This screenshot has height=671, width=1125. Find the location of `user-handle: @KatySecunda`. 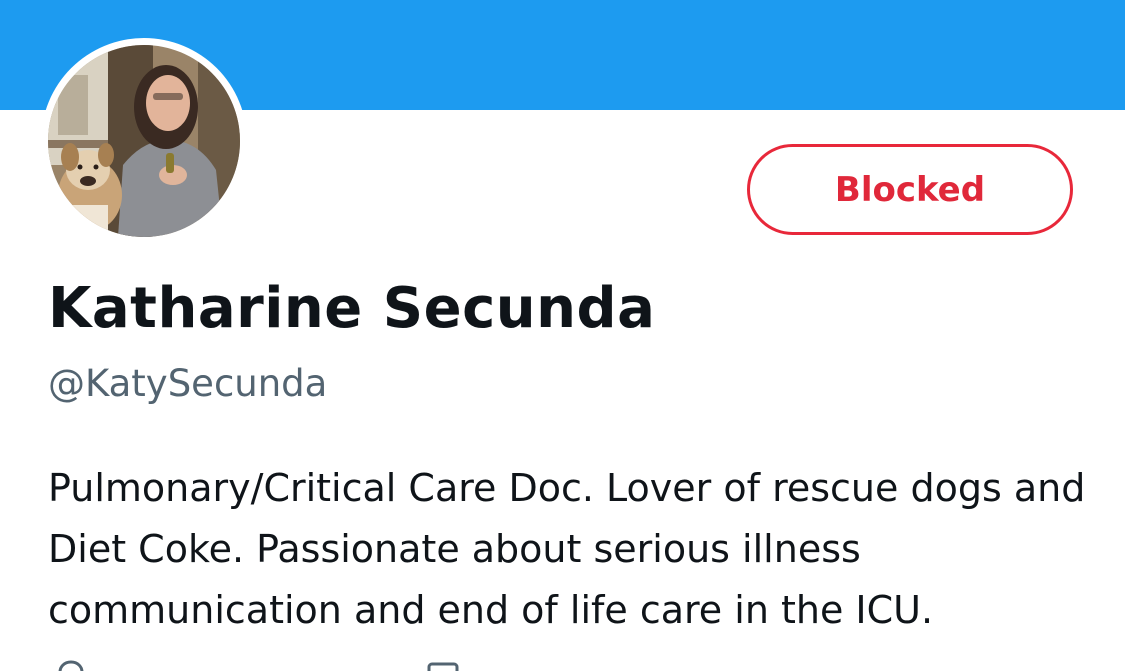

user-handle: @KatySecunda is located at coordinates (187, 383).